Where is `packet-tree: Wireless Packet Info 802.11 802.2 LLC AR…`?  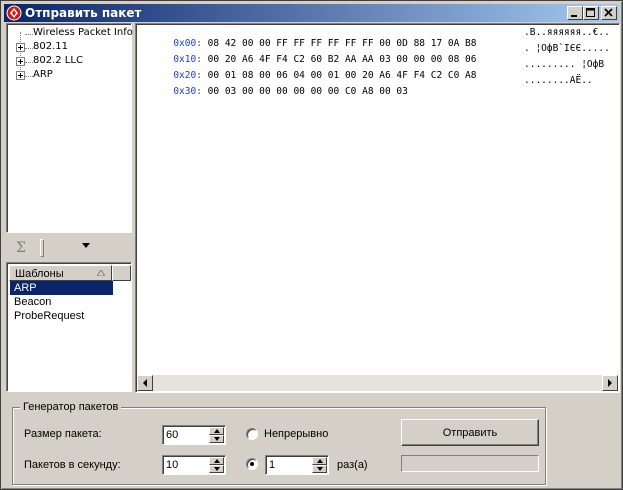 packet-tree: Wireless Packet Info 802.11 802.2 LLC AR… is located at coordinates (69, 128).